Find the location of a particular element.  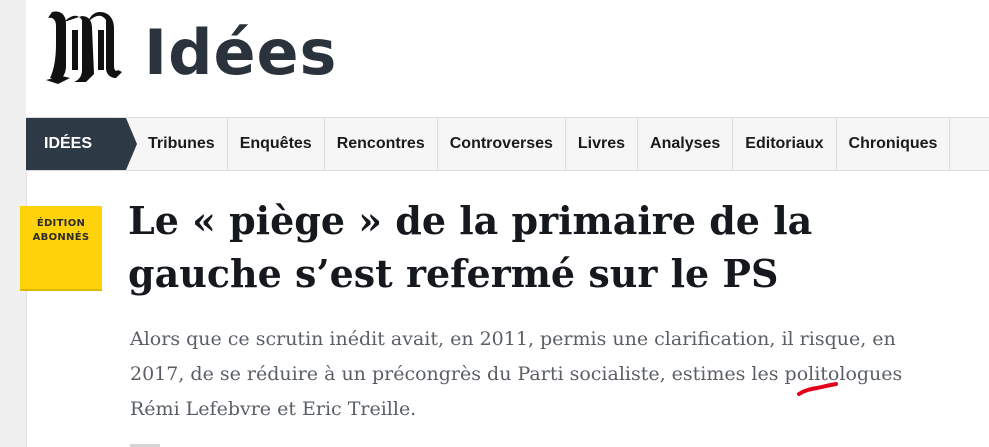

nav-item-livres: Livres is located at coordinates (602, 144).